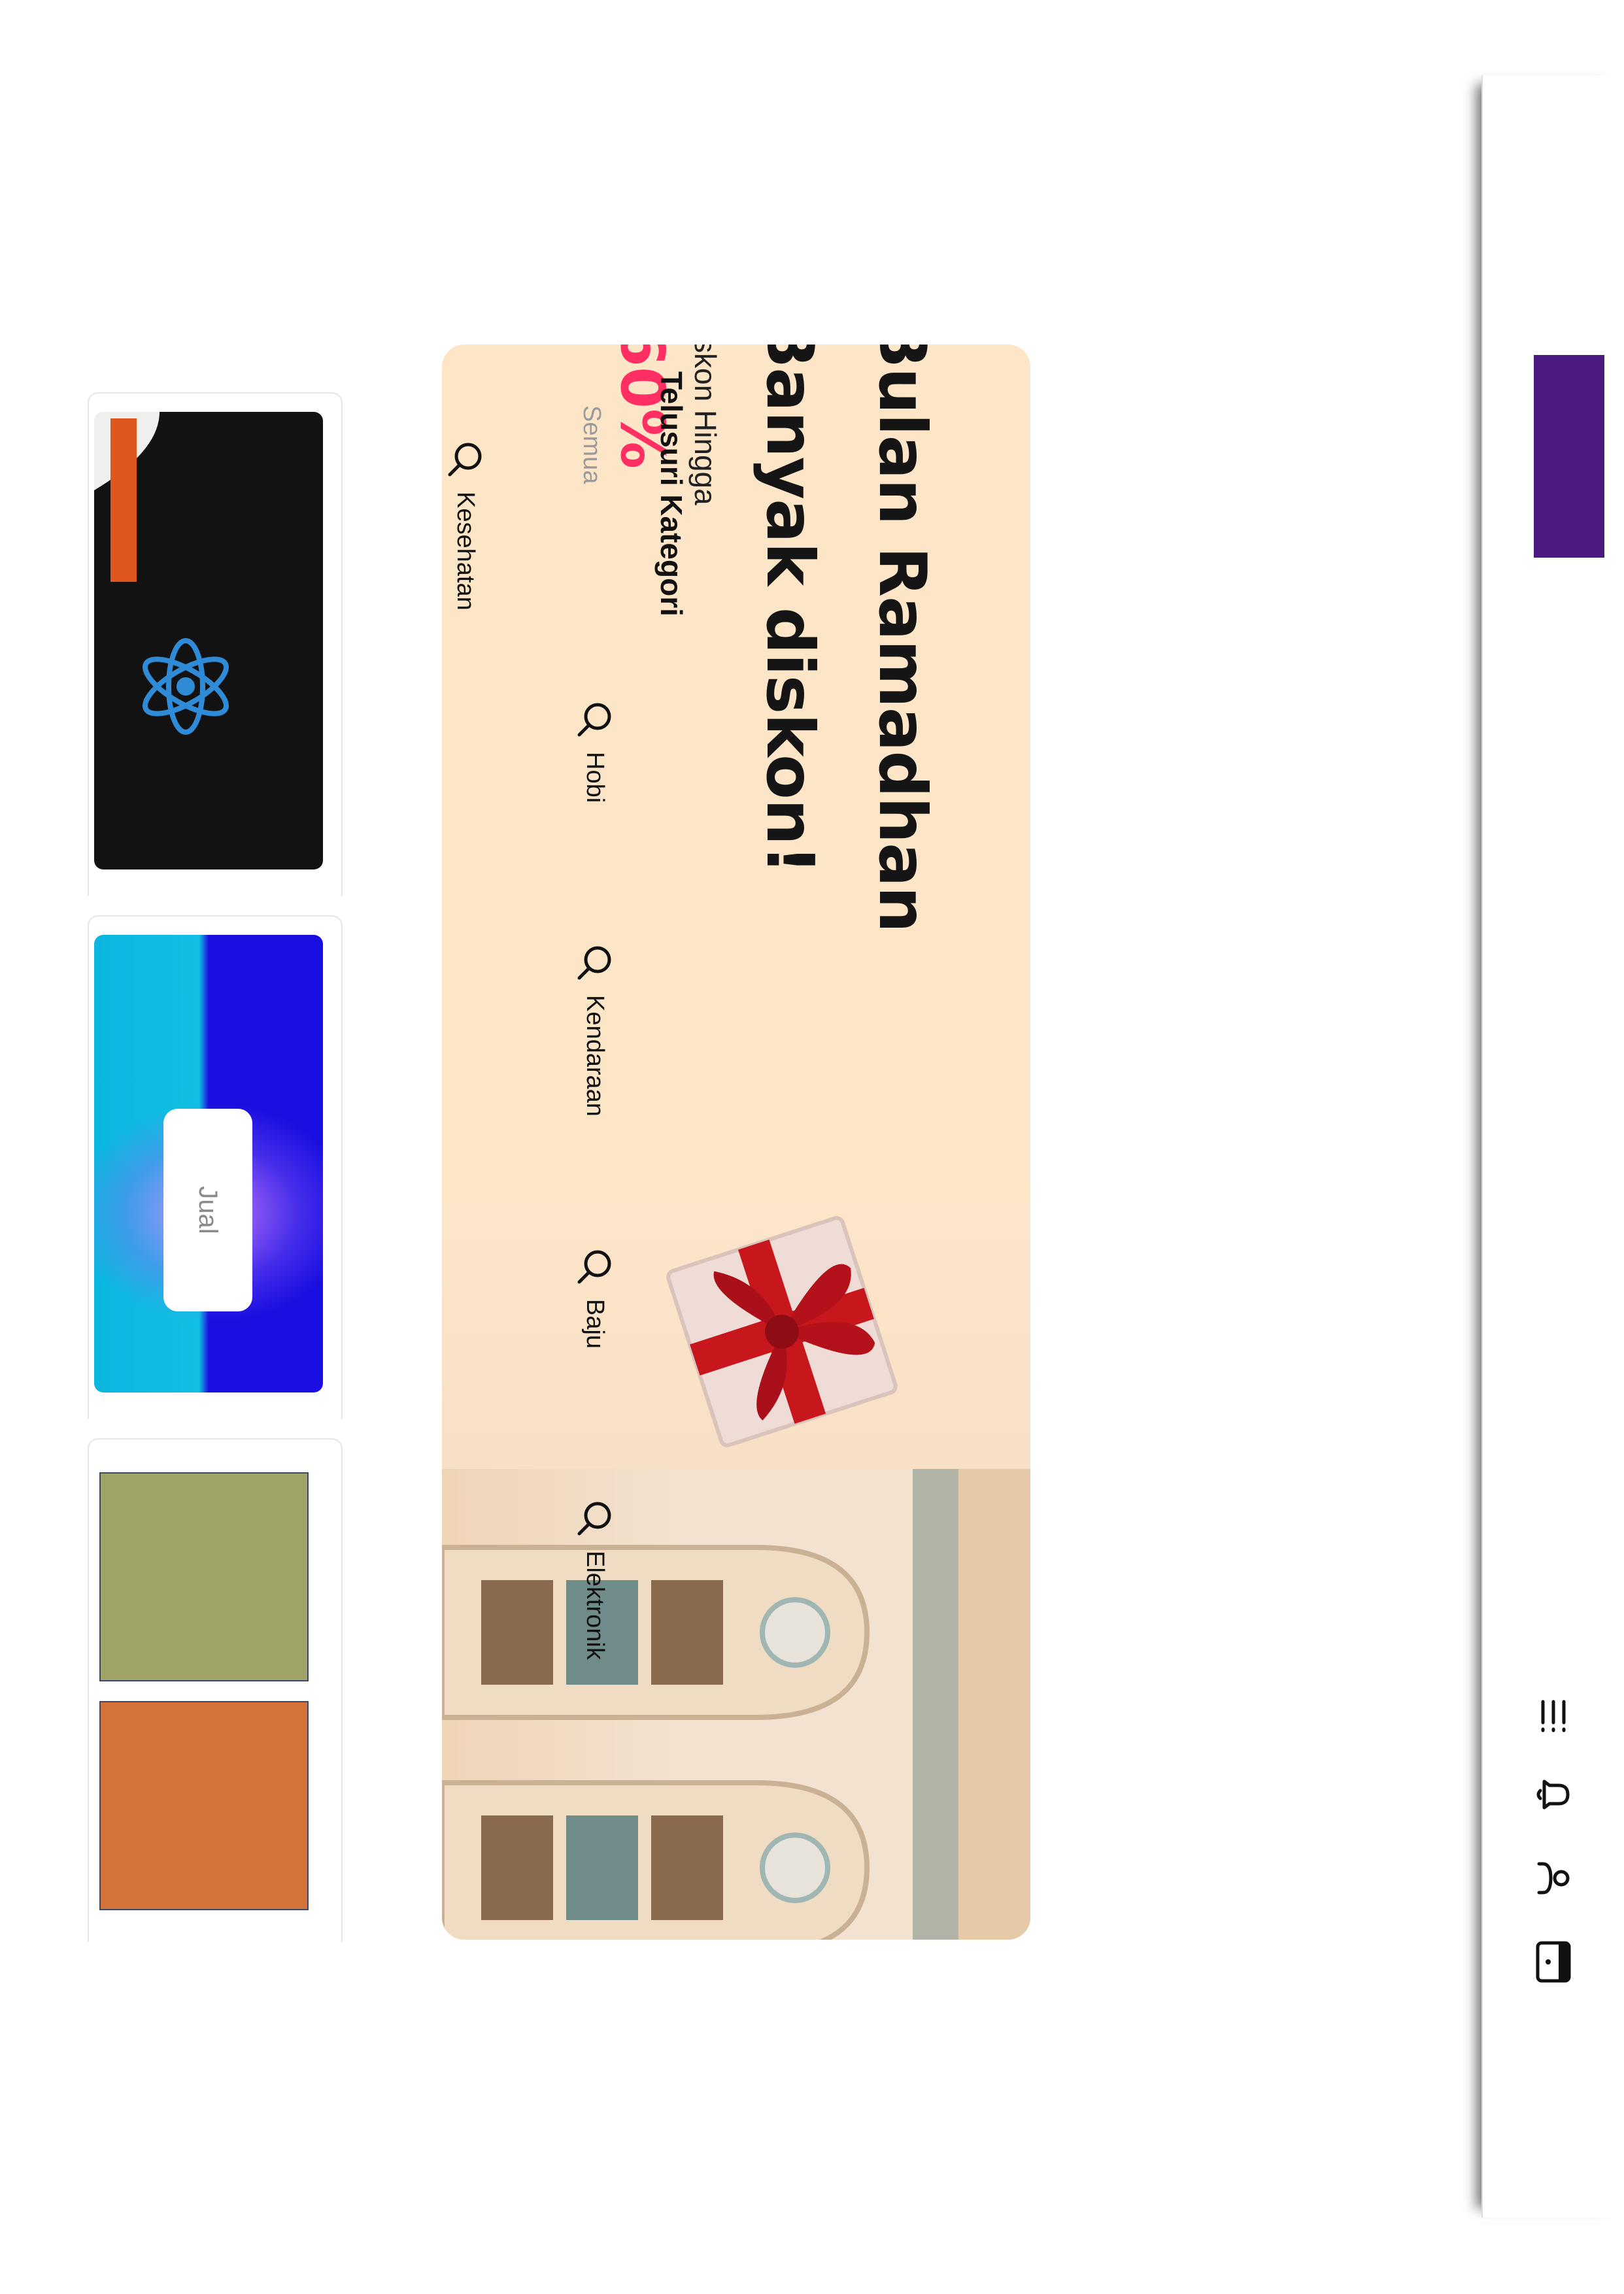 This screenshot has height=2294, width=1624. I want to click on hoodie-image, so click(208, 640).